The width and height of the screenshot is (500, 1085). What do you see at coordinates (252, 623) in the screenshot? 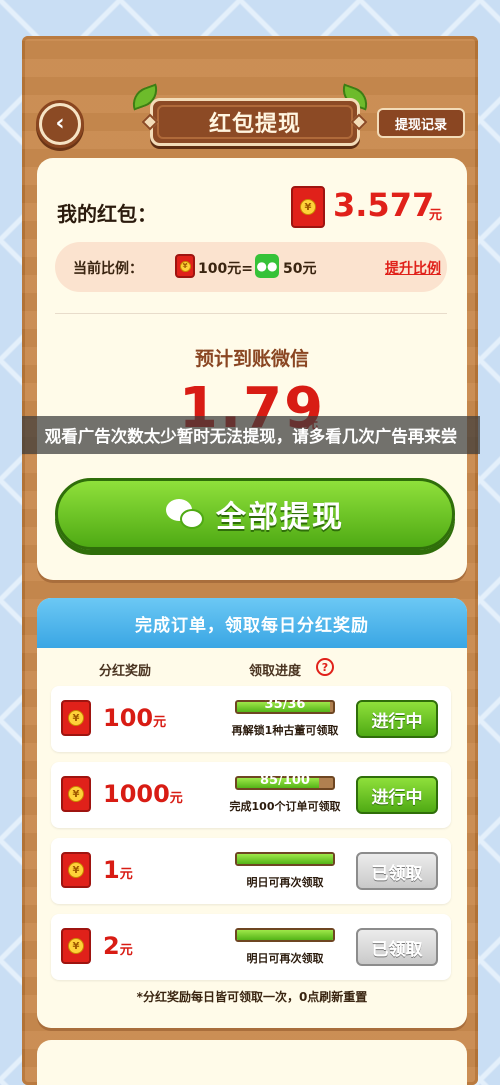
I see `bonus-title: 完成订单，领取每日分红奖励` at bounding box center [252, 623].